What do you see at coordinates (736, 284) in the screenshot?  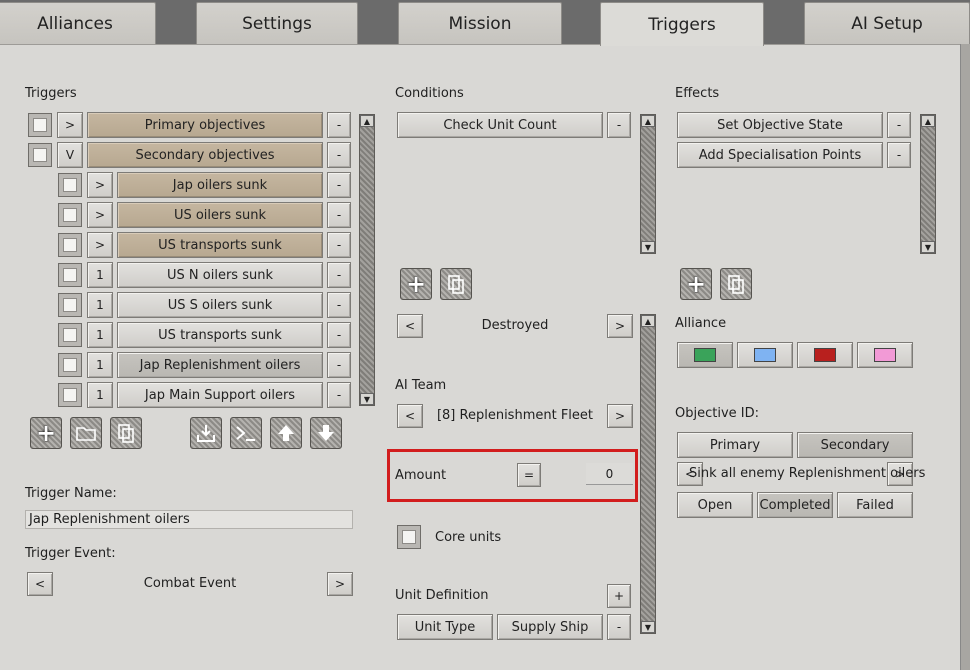 I see `copy-effect-button` at bounding box center [736, 284].